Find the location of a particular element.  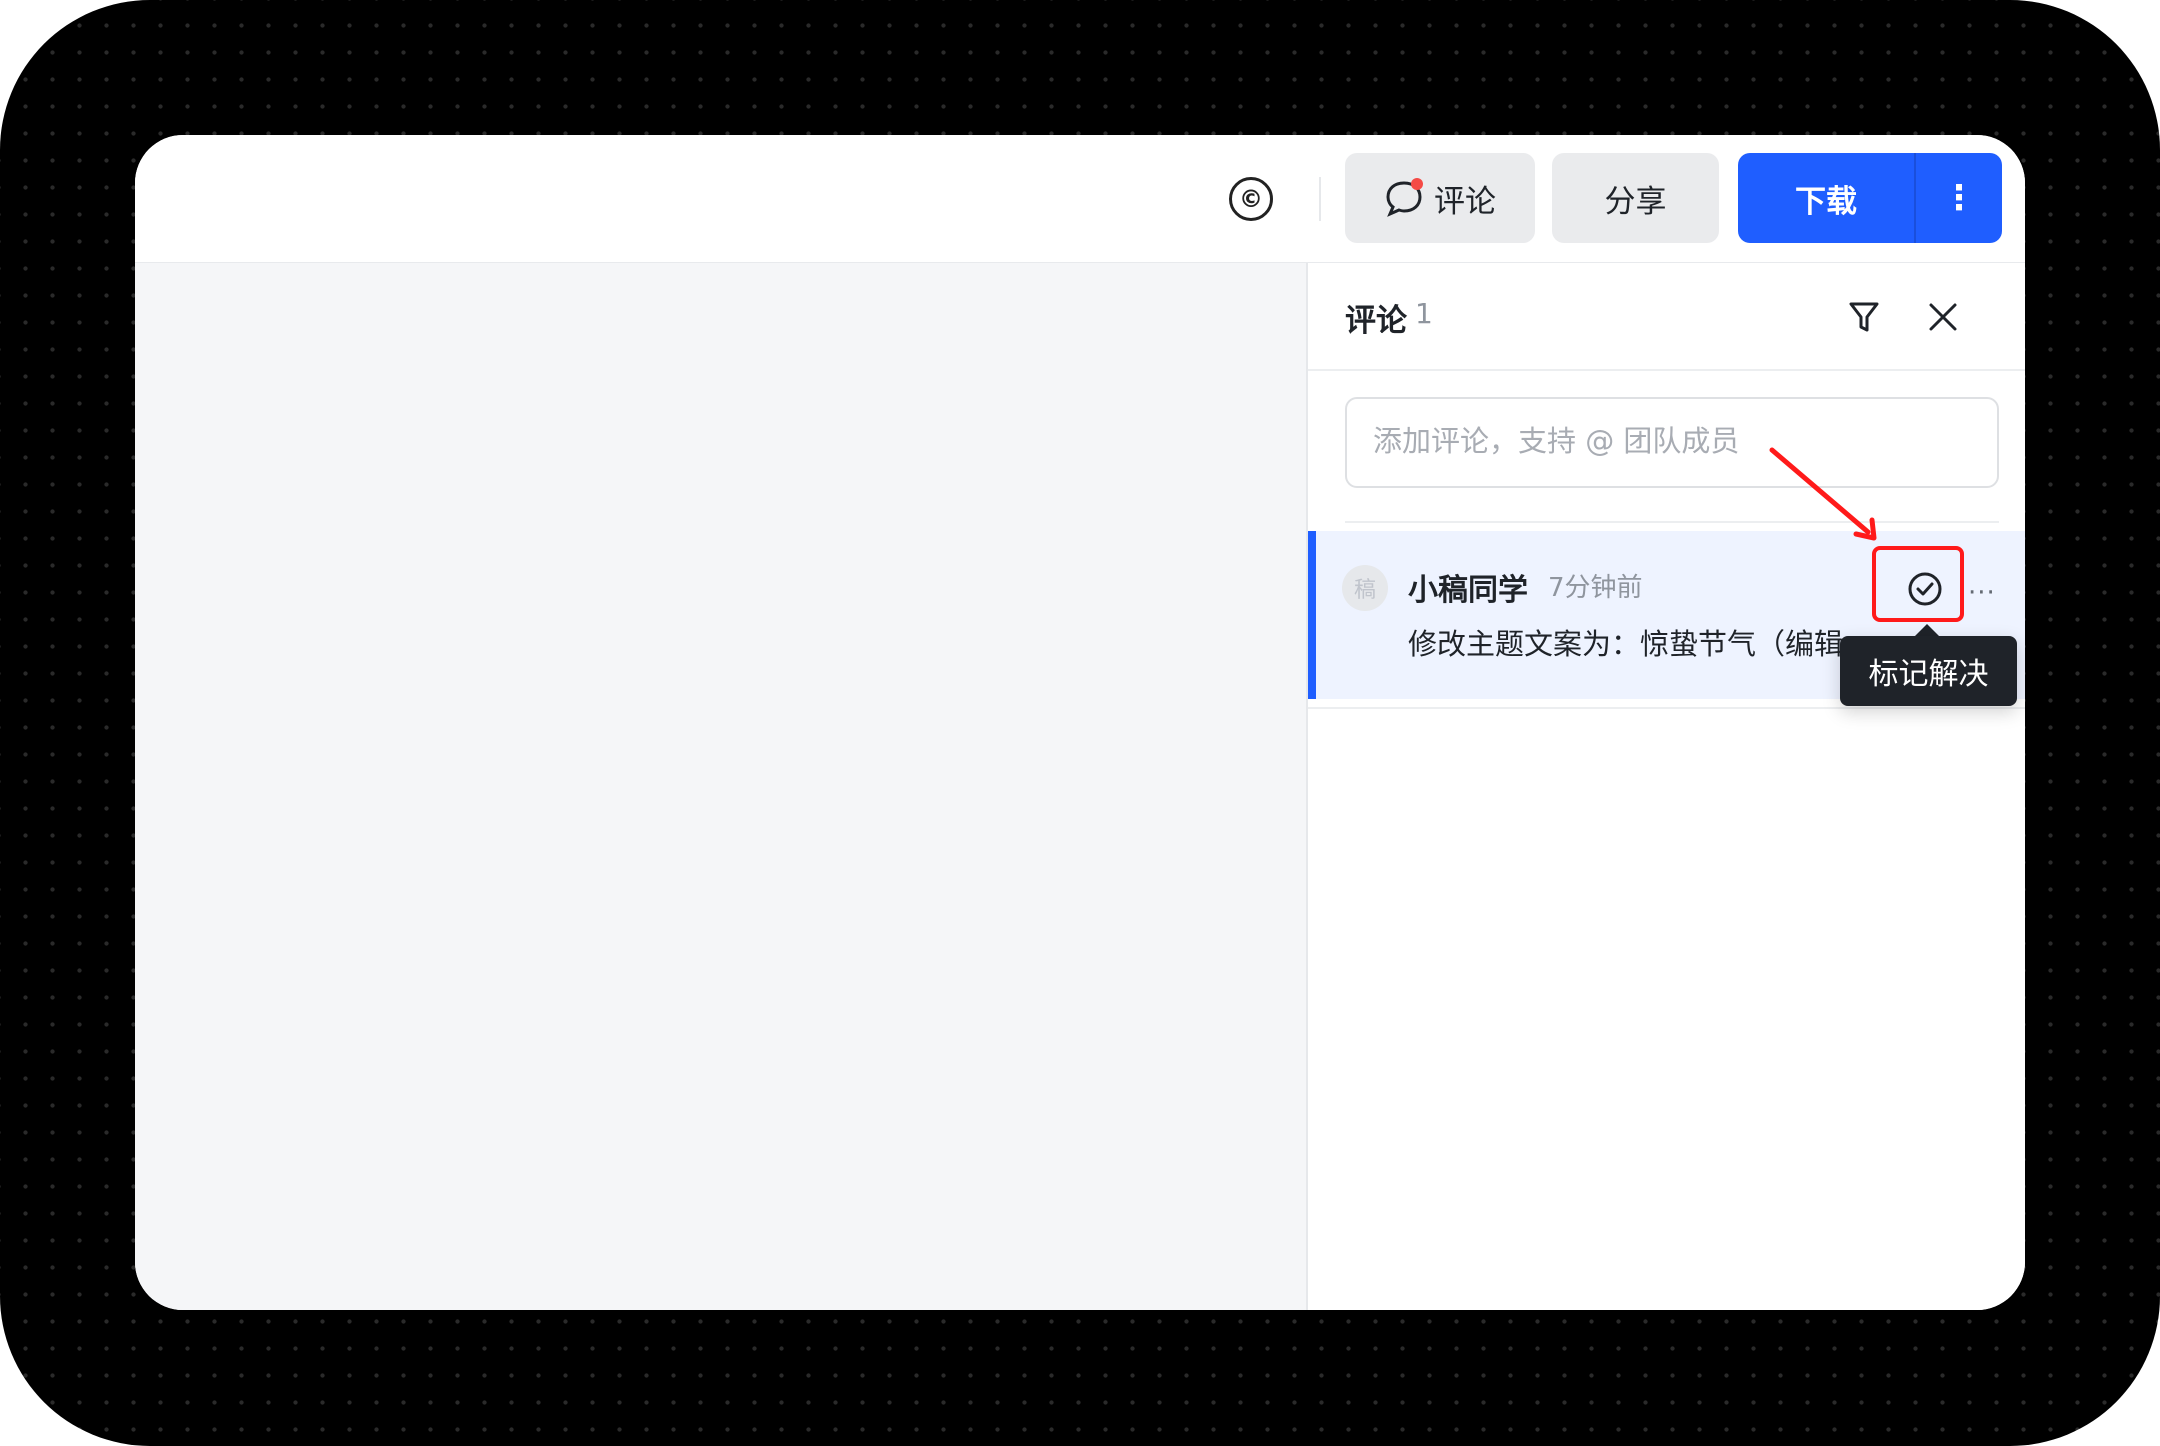

comment-count: 1 is located at coordinates (1424, 313).